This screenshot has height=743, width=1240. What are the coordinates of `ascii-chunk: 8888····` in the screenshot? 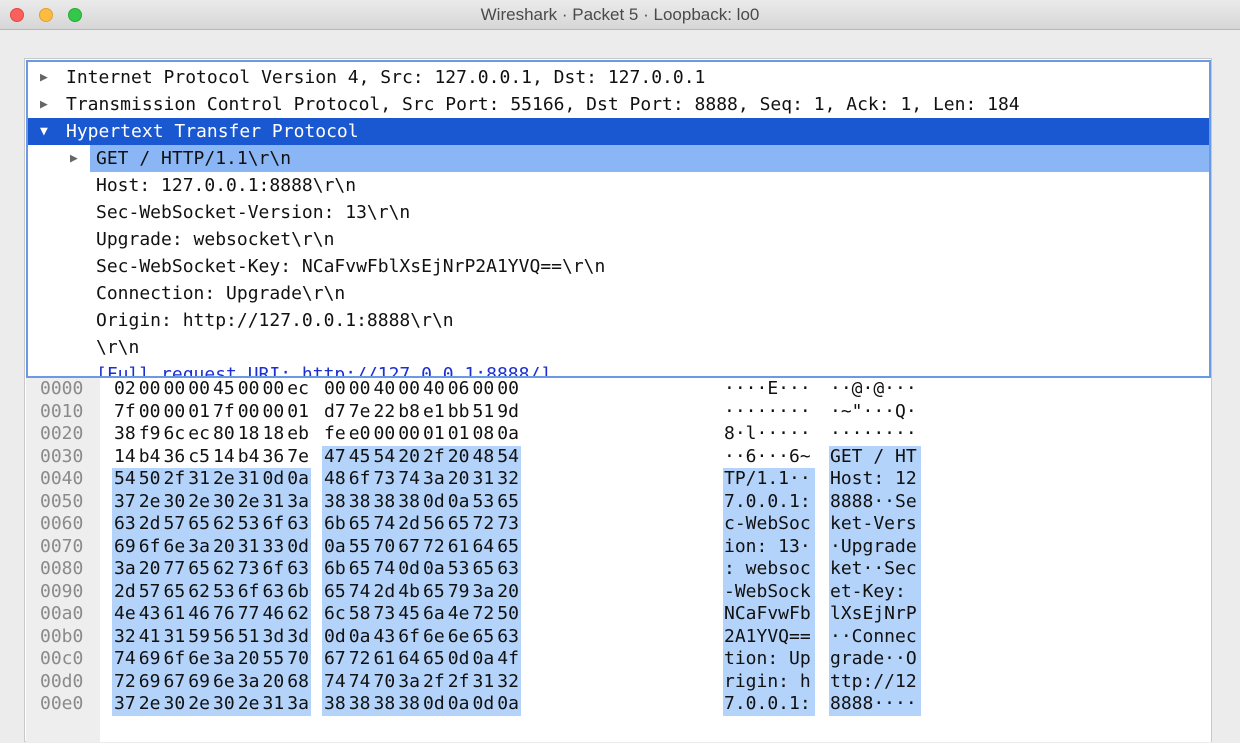 It's located at (873, 704).